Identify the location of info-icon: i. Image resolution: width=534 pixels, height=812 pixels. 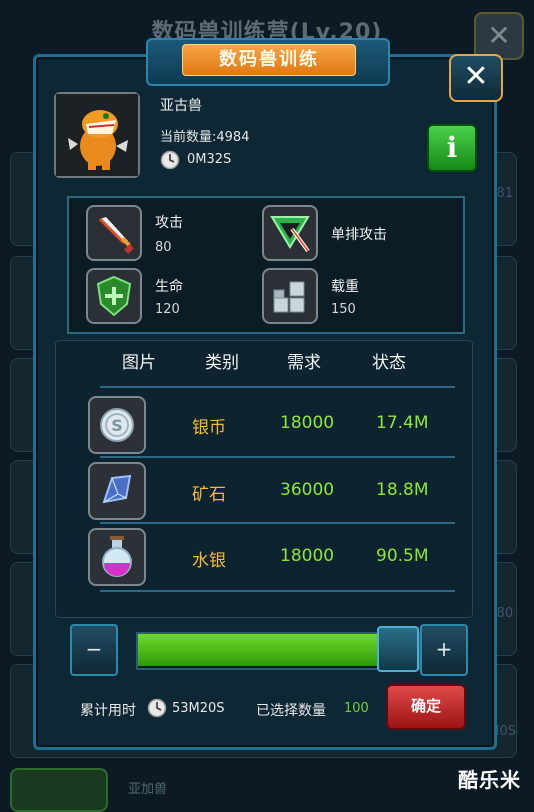
(452, 147).